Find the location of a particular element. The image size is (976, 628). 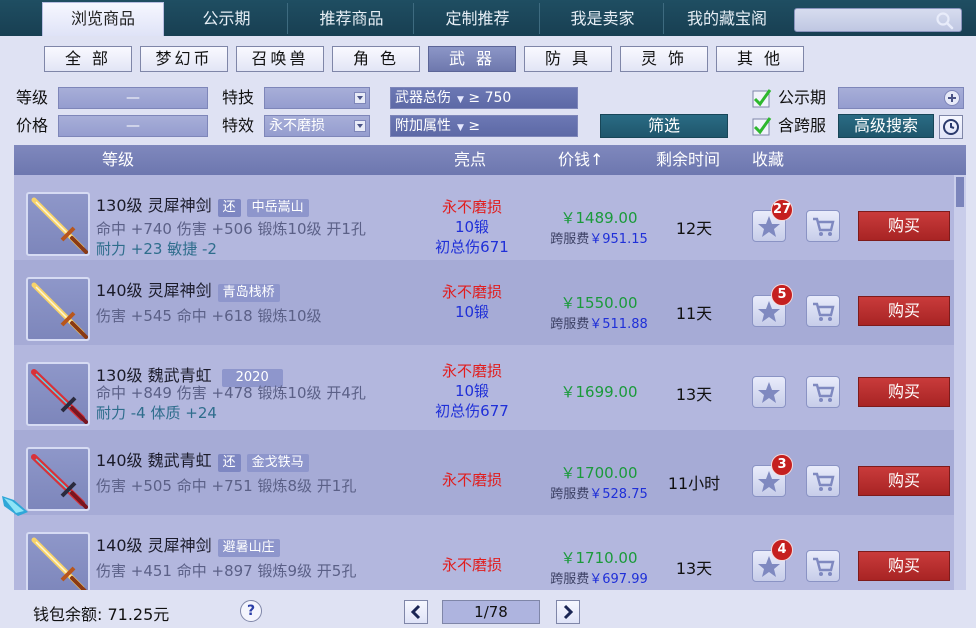

table-scrollbar is located at coordinates (960, 382).